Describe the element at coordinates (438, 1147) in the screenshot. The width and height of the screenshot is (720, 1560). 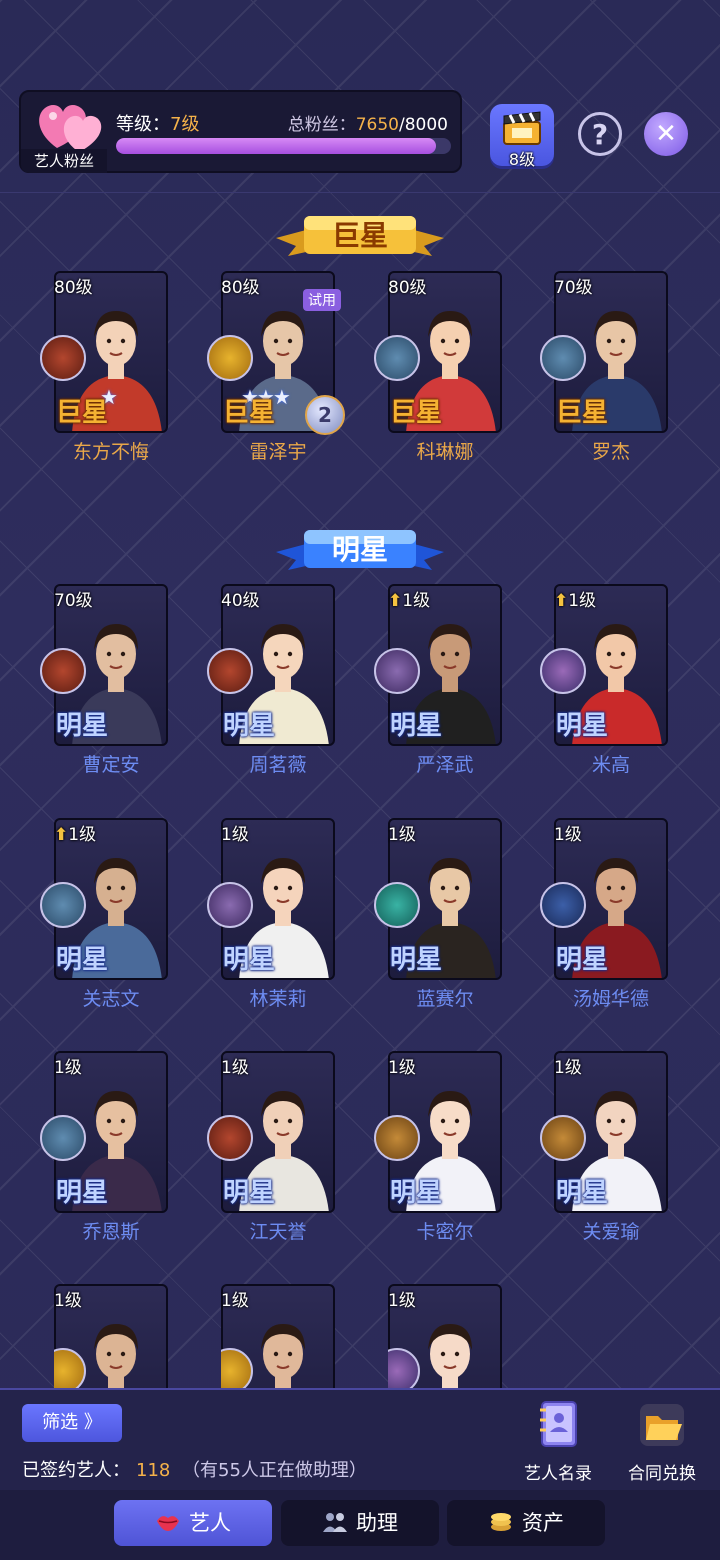
I see `artist-card: 1级明星卡密尔` at that location.